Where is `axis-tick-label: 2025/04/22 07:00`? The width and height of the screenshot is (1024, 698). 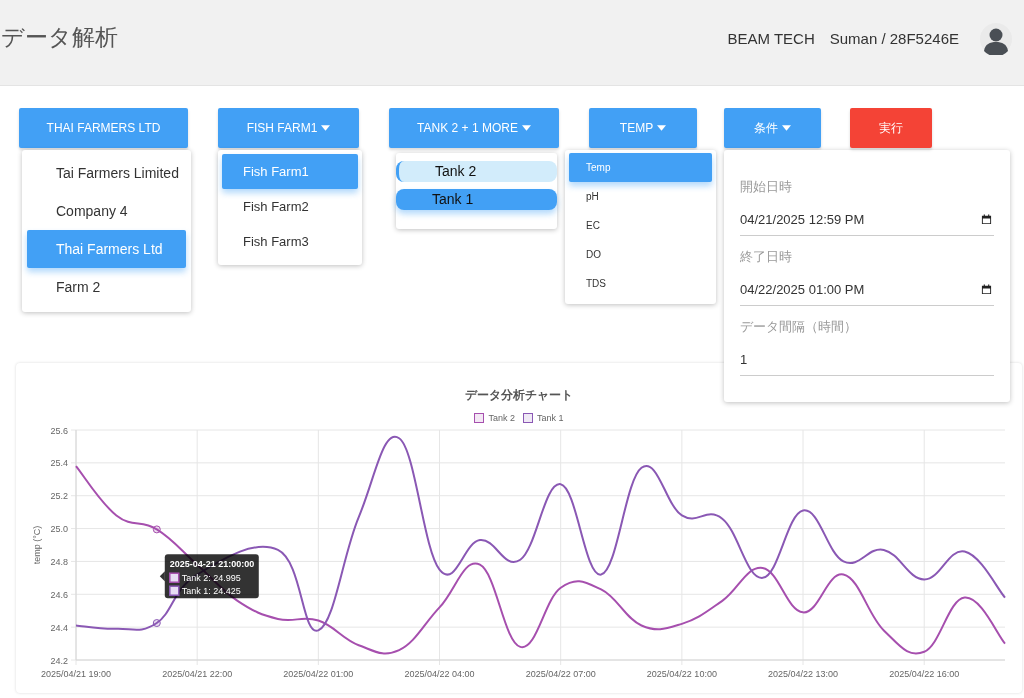
axis-tick-label: 2025/04/22 07:00 is located at coordinates (560, 674).